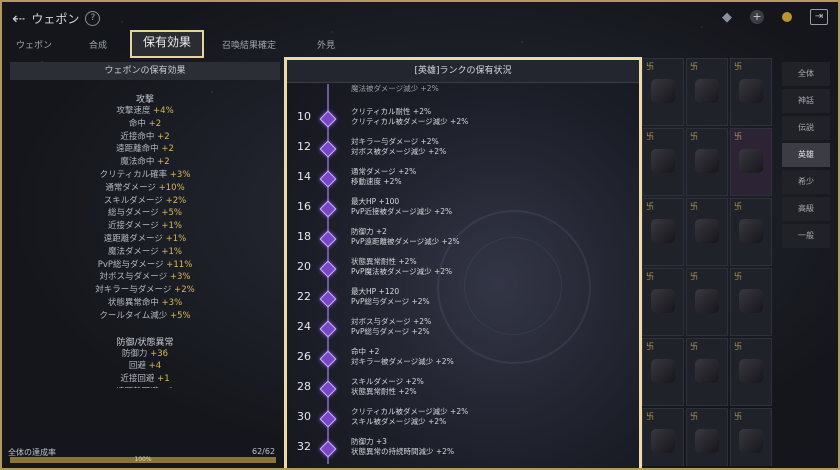  What do you see at coordinates (130, 187) in the screenshot?
I see `stat-label: 通常ダメージ` at bounding box center [130, 187].